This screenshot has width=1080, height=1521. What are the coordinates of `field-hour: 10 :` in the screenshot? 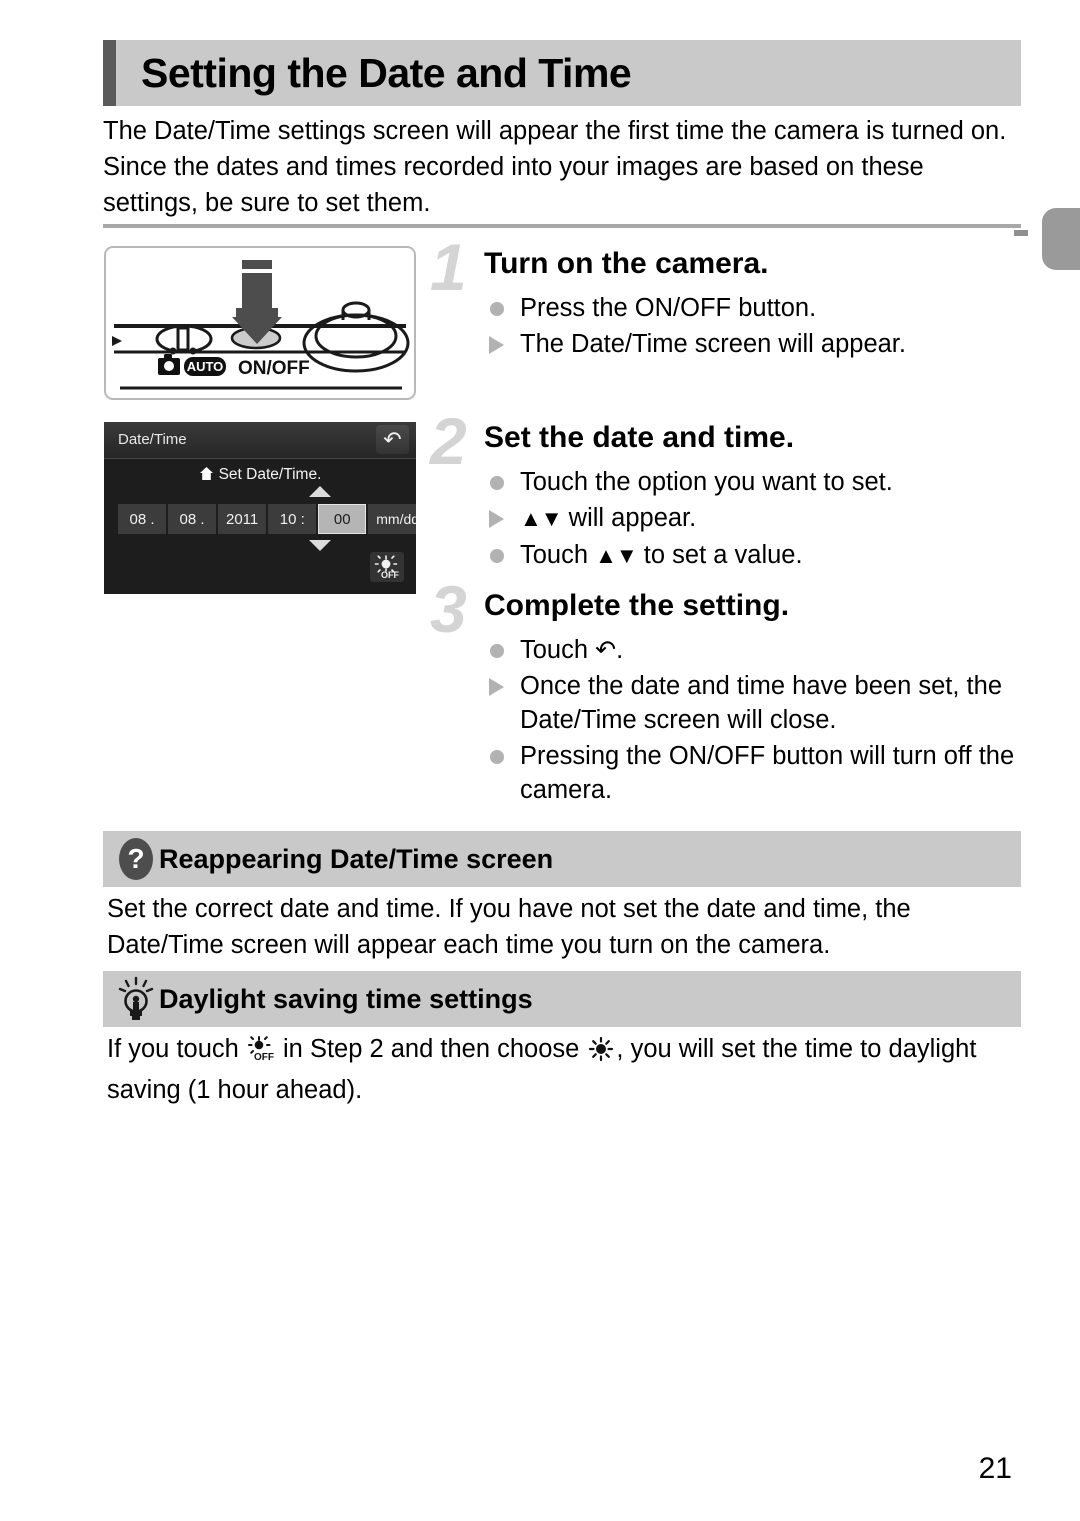 It's located at (292, 519).